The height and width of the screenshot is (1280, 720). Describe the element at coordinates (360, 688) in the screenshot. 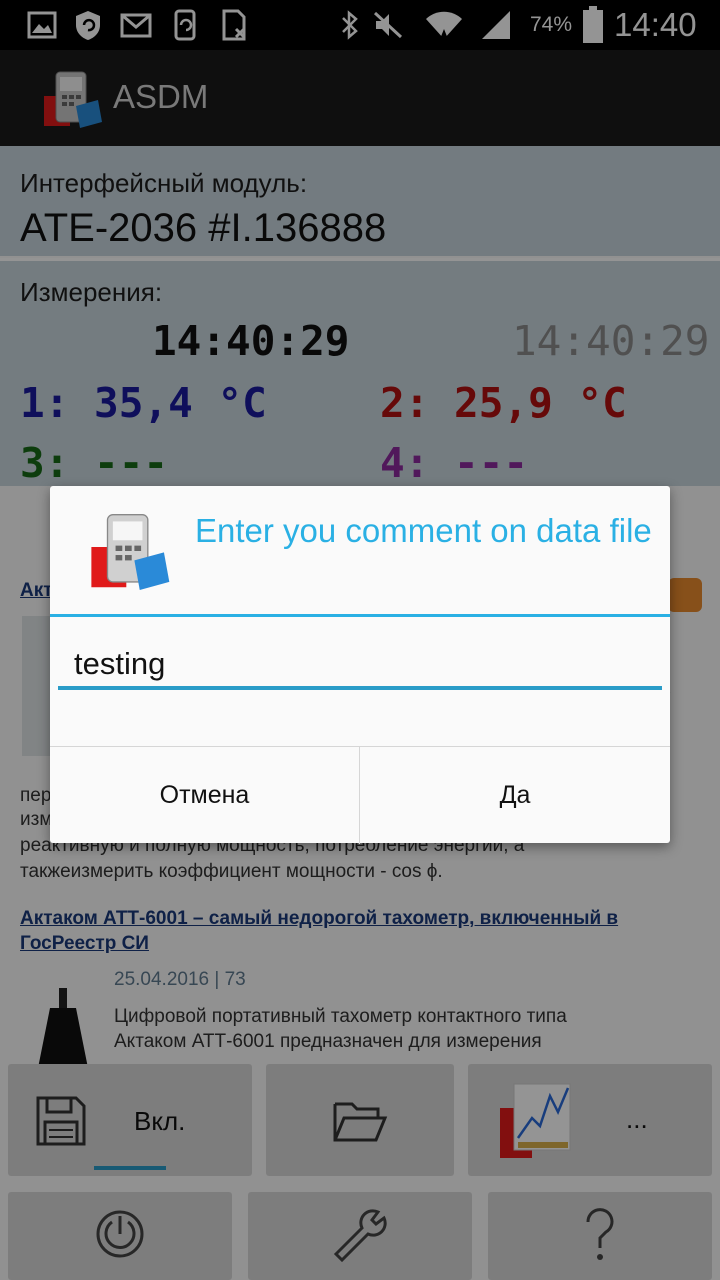

I see `comment-input-underline` at that location.